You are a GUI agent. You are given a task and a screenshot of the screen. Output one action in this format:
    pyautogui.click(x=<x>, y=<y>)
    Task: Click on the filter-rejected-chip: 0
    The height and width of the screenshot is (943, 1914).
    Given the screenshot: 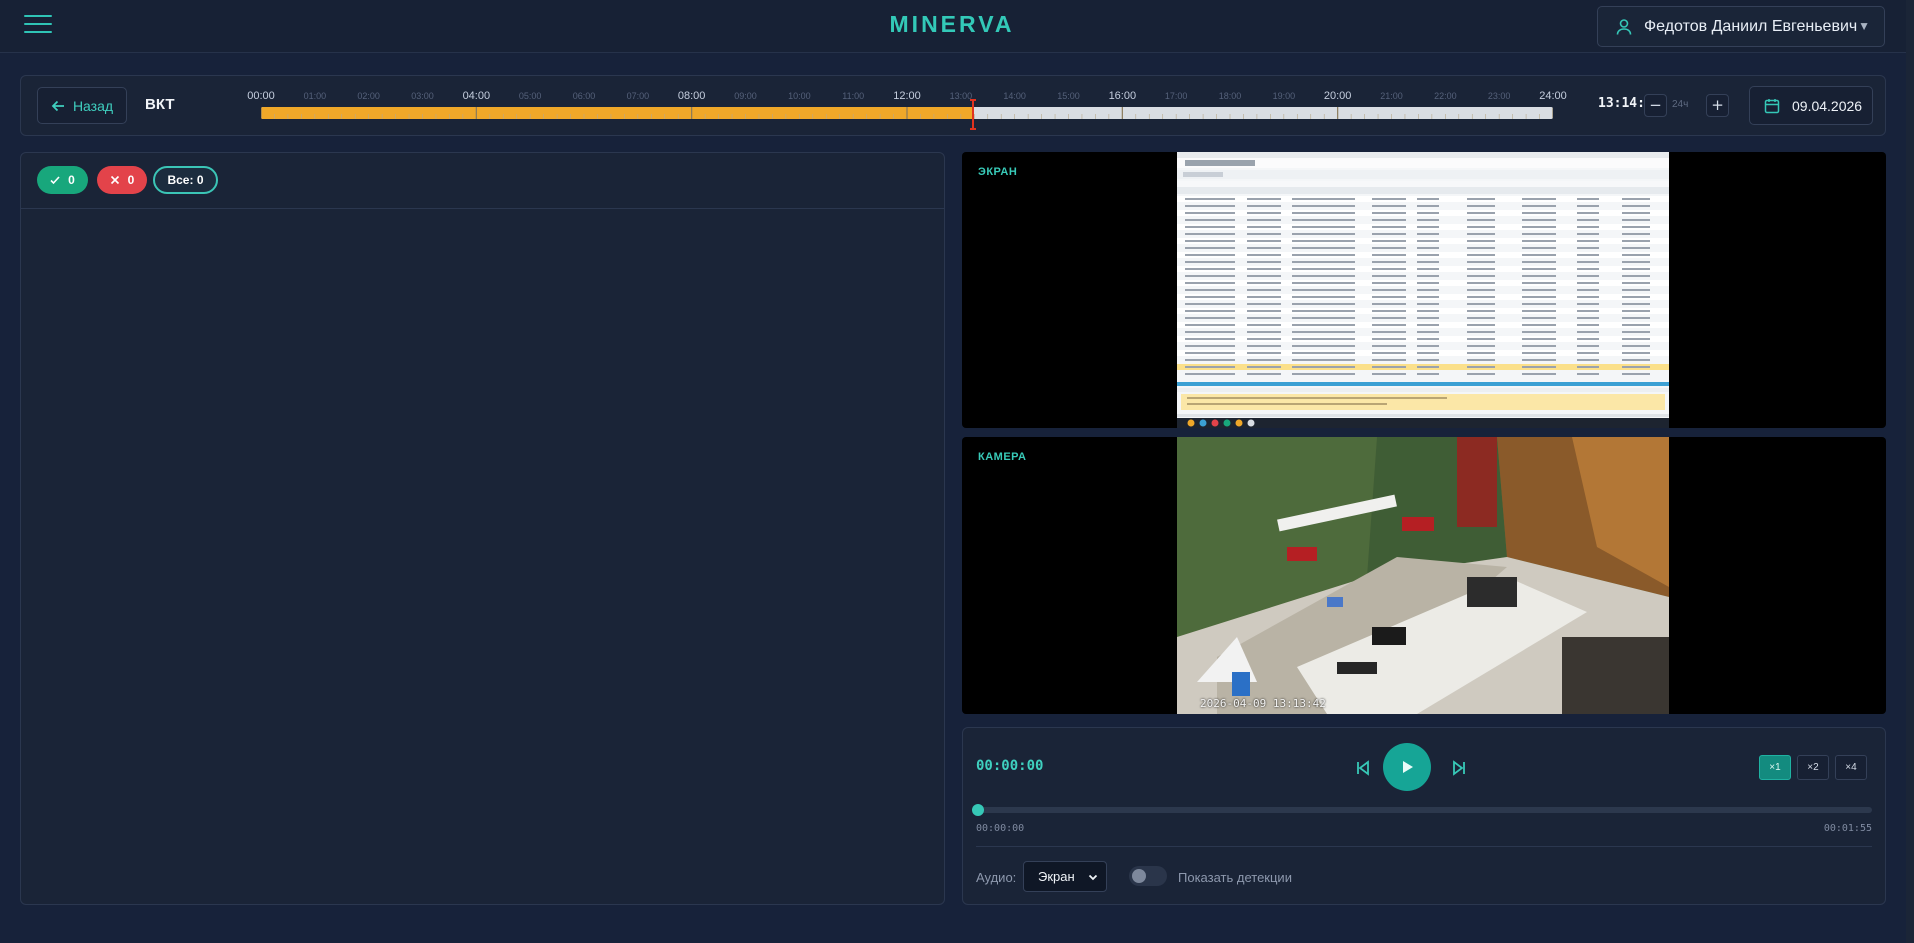 What is the action you would take?
    pyautogui.click(x=122, y=180)
    